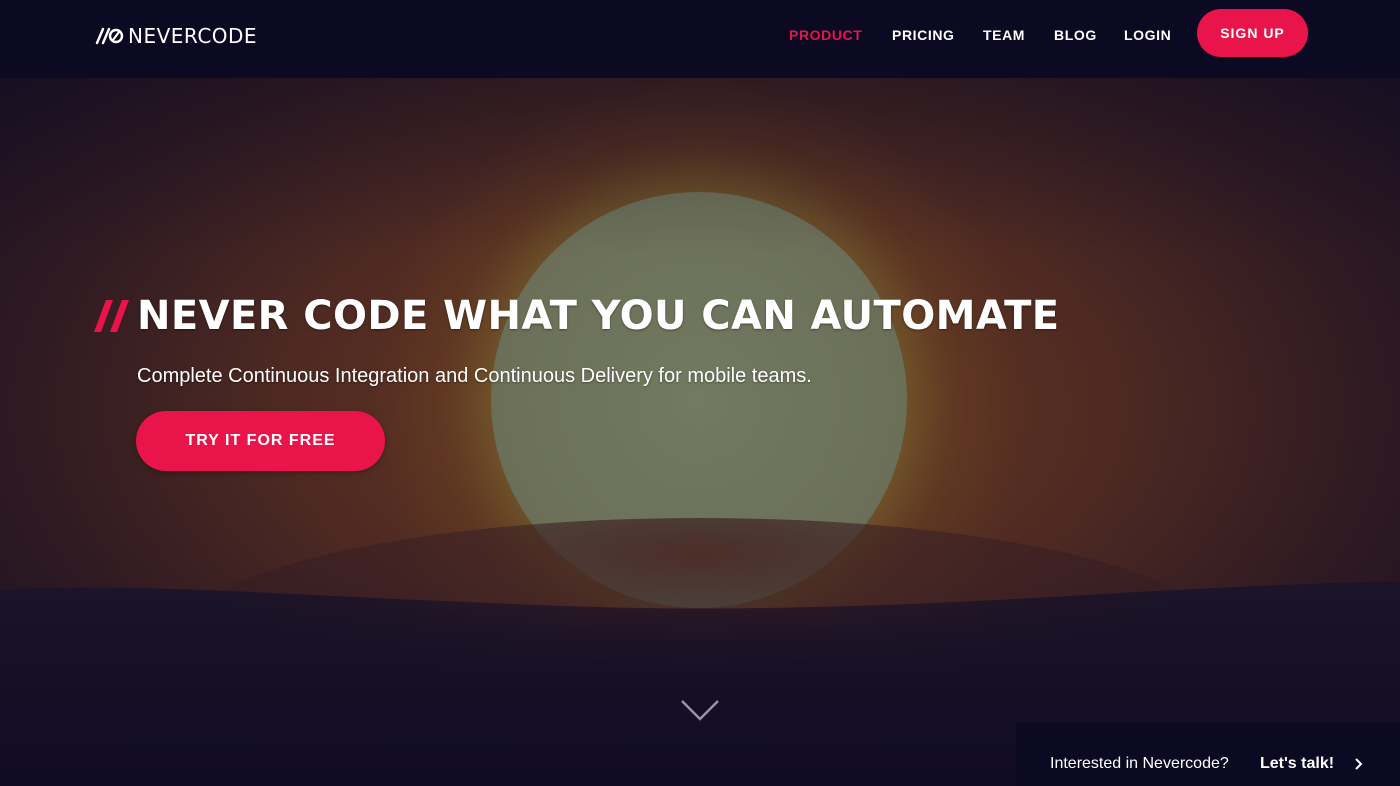 The width and height of the screenshot is (1400, 786). I want to click on hero-headline: NEVER CODE WHAT YOU CAN AUTOMATE, so click(577, 316).